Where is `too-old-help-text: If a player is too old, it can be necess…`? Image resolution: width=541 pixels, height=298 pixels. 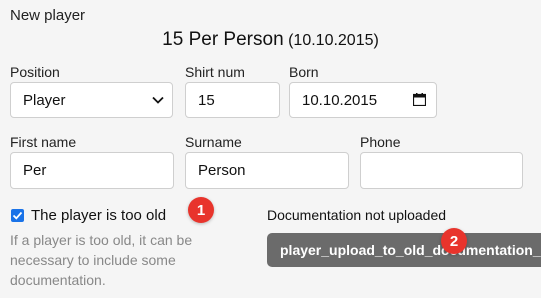 too-old-help-text: If a player is too old, it can be necess… is located at coordinates (101, 260).